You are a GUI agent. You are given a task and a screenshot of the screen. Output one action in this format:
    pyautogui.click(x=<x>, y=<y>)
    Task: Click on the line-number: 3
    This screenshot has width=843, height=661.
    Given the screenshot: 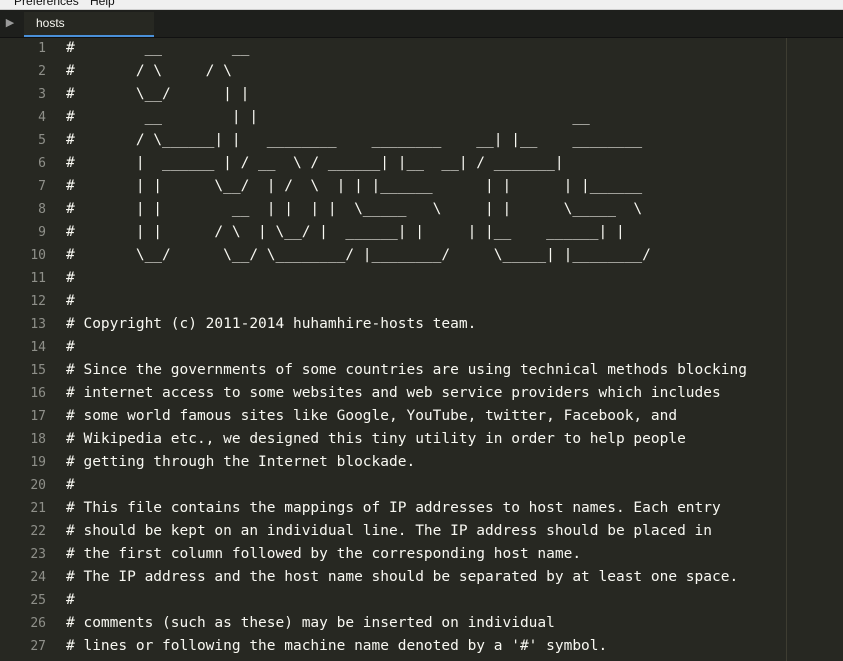 What is the action you would take?
    pyautogui.click(x=42, y=94)
    